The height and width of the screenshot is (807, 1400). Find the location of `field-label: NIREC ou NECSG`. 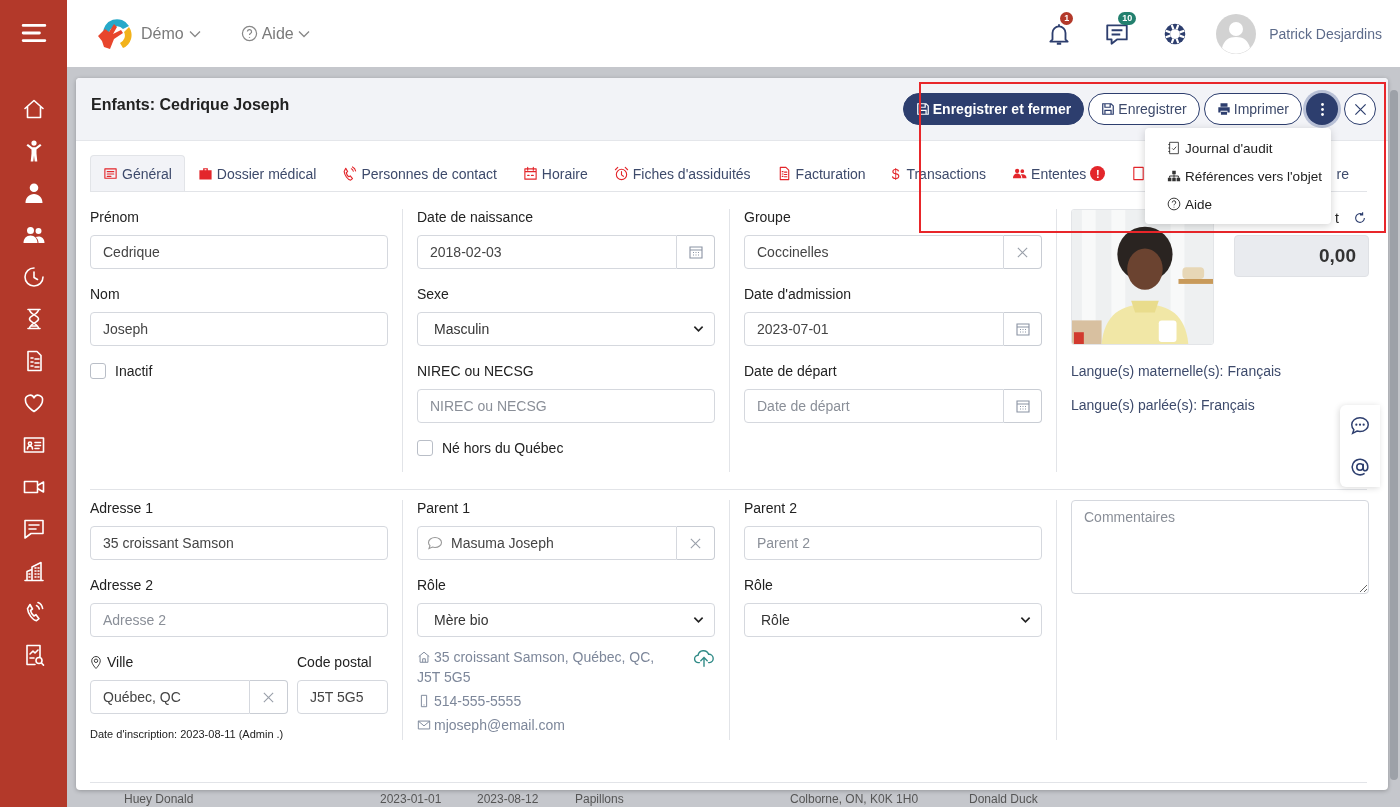

field-label: NIREC ou NECSG is located at coordinates (476, 371).